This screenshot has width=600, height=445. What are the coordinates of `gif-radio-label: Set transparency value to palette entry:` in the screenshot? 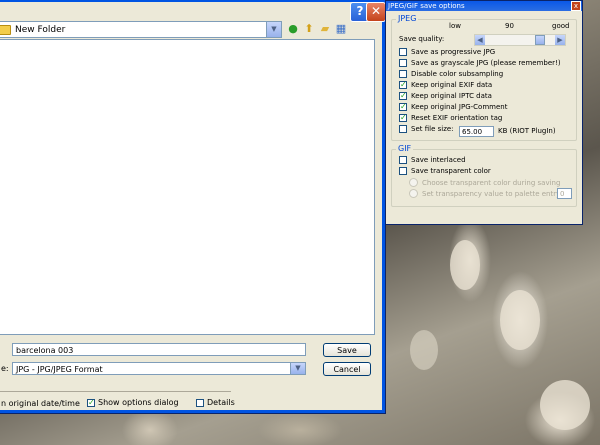 It's located at (492, 193).